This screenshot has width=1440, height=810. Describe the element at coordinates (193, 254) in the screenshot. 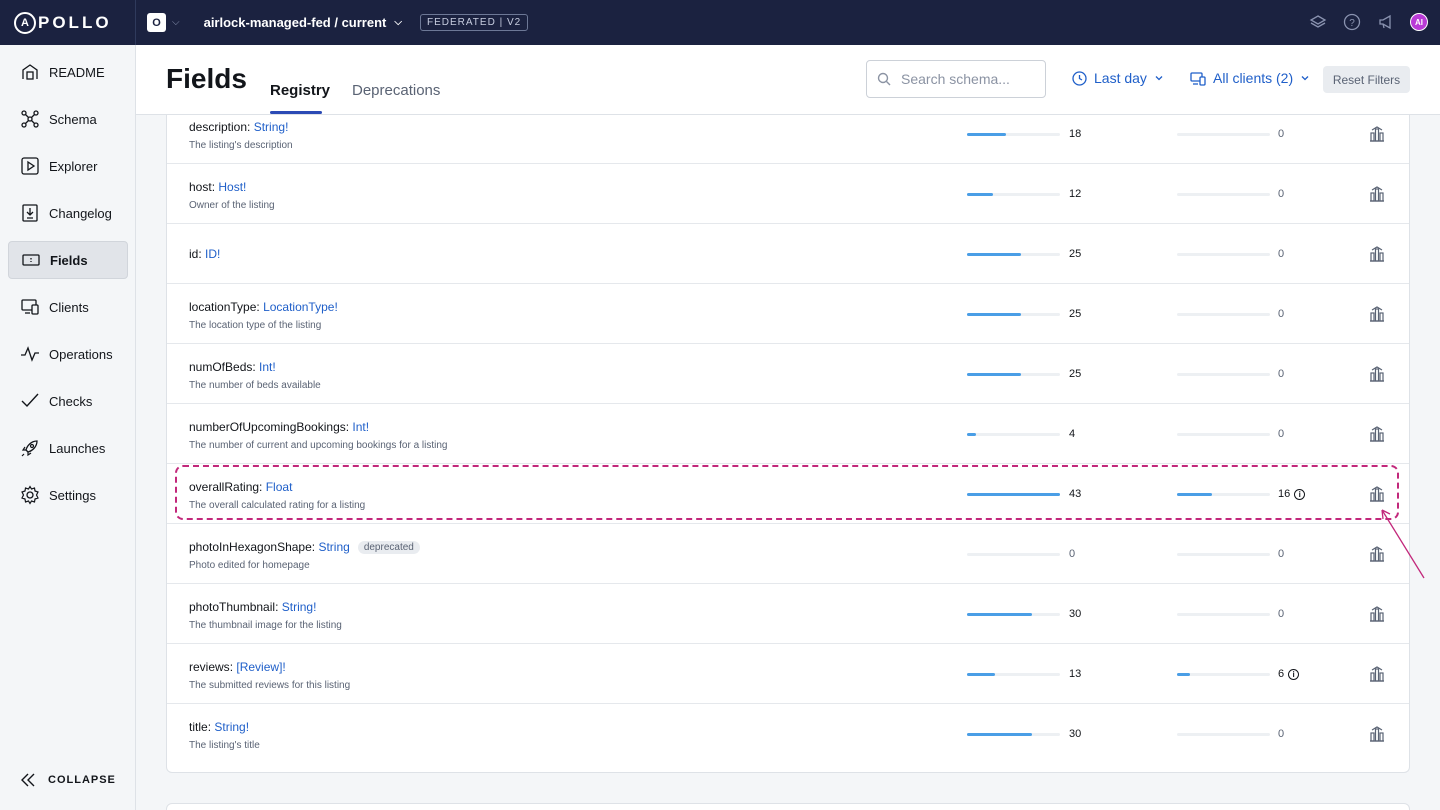

I see `field-name: id` at that location.